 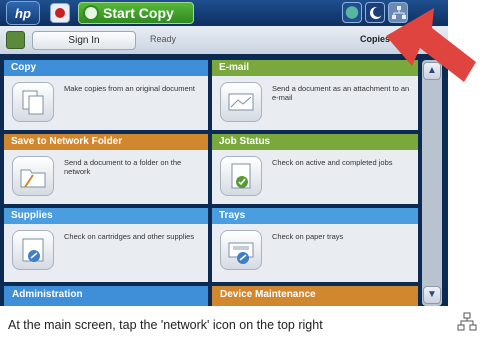 What do you see at coordinates (315, 142) in the screenshot?
I see `tile-job-status-title: Job Status` at bounding box center [315, 142].